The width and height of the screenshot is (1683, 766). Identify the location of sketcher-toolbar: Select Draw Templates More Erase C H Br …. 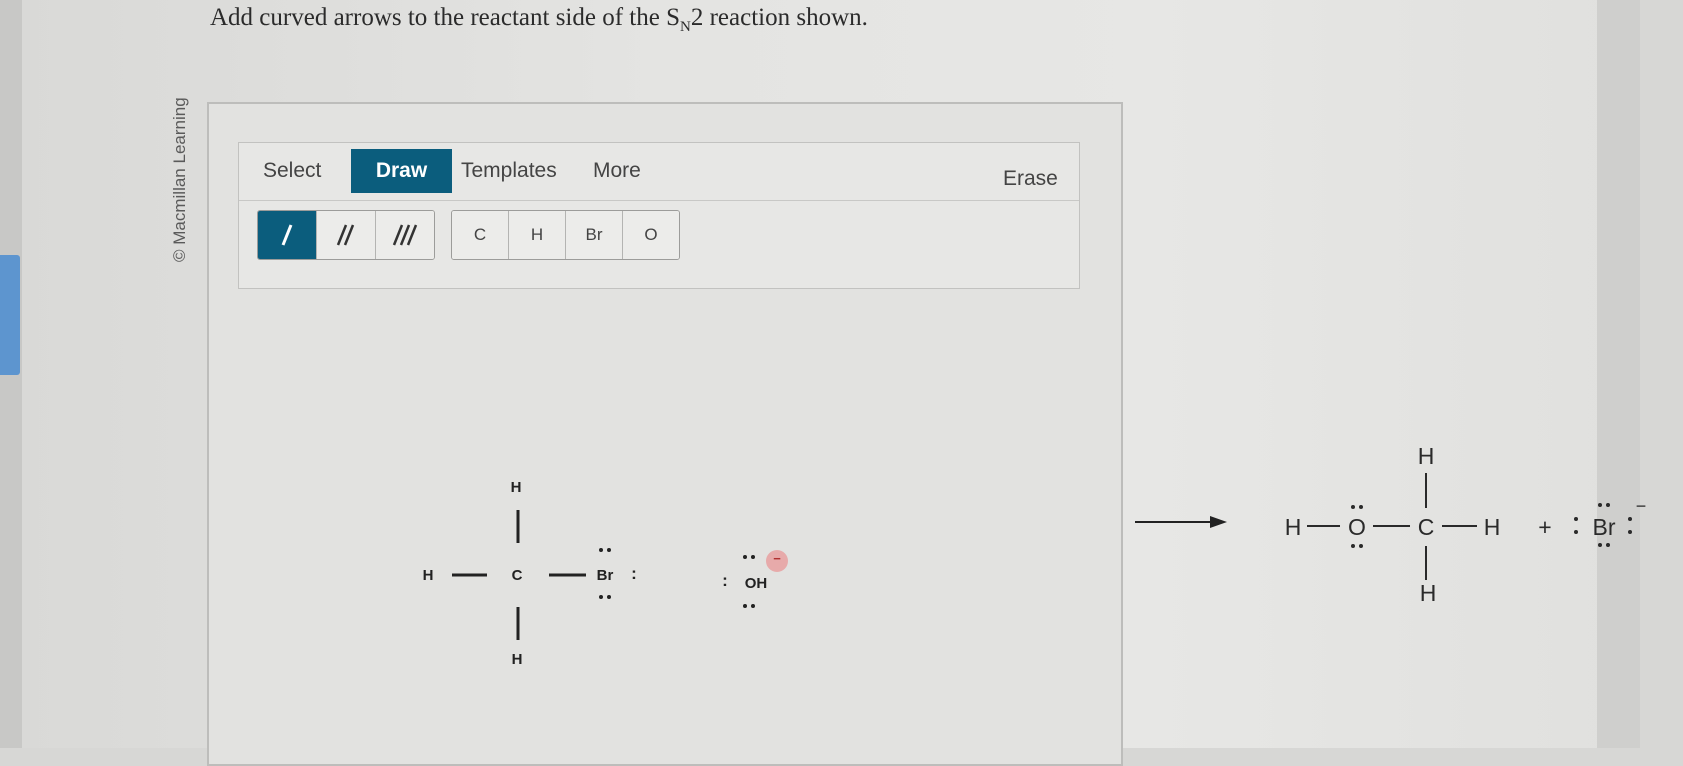
(659, 215).